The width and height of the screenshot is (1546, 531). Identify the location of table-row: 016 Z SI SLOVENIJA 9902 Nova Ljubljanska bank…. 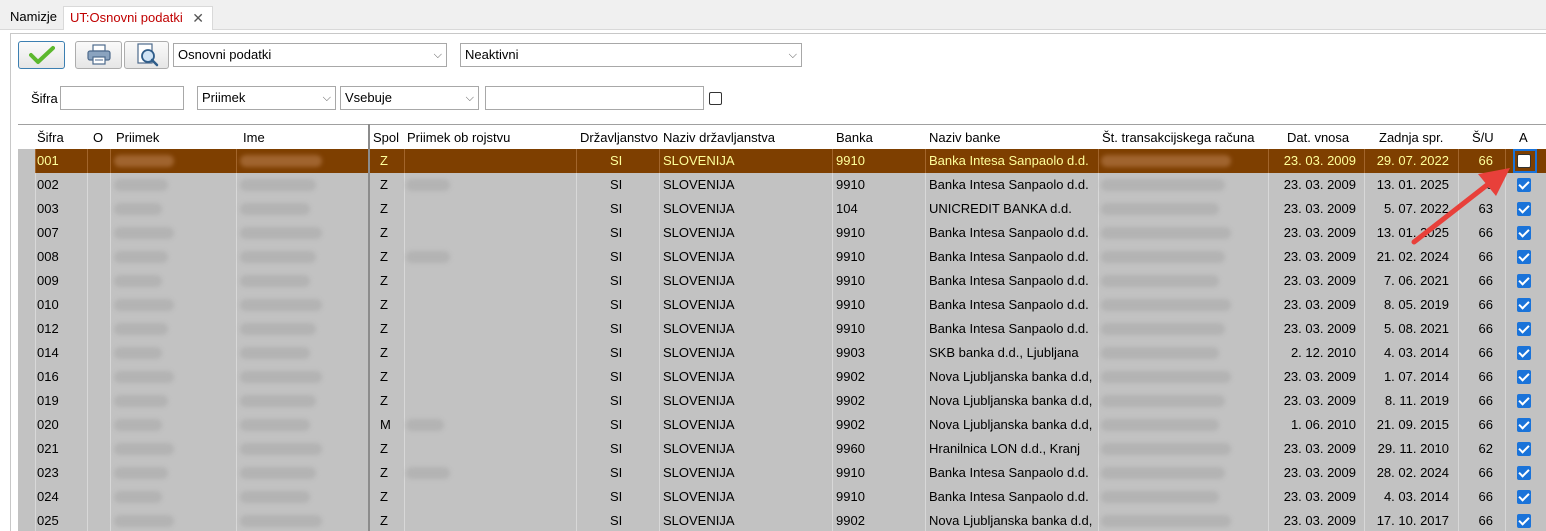
(782, 377).